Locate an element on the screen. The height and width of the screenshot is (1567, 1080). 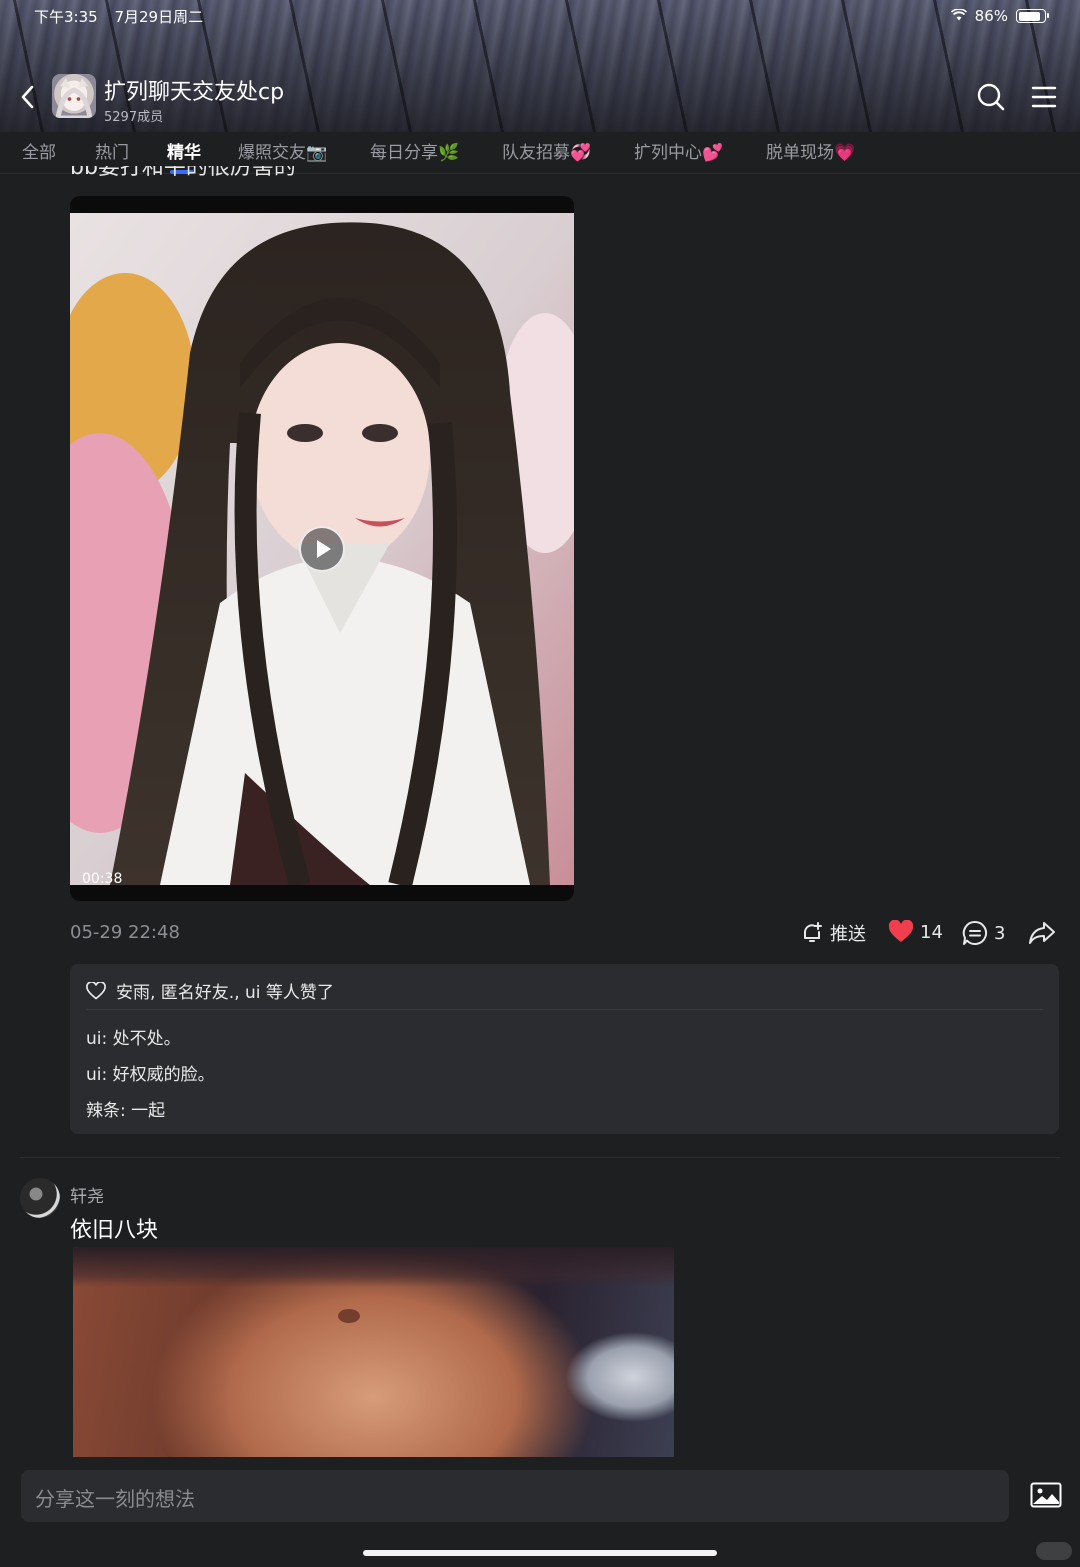
comment-item: ui: 好权威的脸。 is located at coordinates (150, 1072).